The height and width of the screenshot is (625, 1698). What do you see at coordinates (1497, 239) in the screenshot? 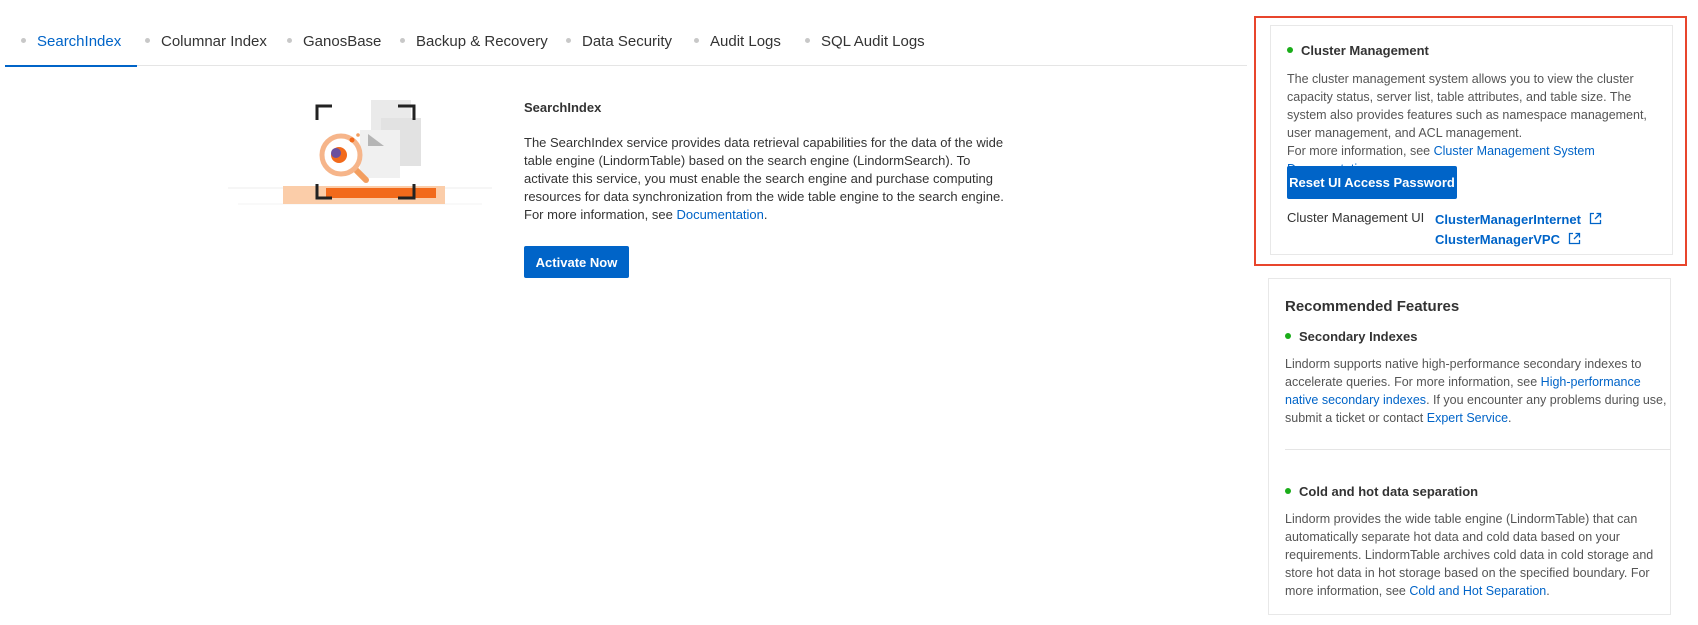
I see `link-text: ClusterManagerVPC` at bounding box center [1497, 239].